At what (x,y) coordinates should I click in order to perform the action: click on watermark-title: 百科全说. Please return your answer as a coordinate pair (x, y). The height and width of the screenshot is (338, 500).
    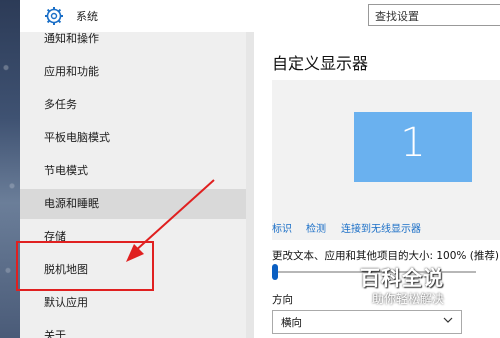
    Looking at the image, I should click on (402, 278).